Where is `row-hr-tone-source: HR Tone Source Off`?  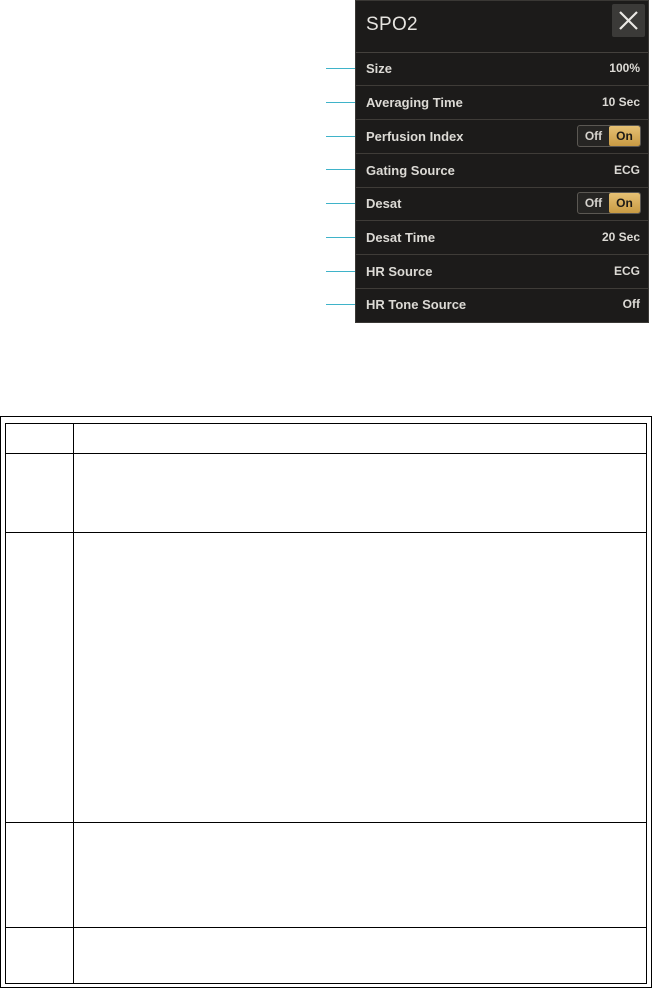 row-hr-tone-source: HR Tone Source Off is located at coordinates (502, 305).